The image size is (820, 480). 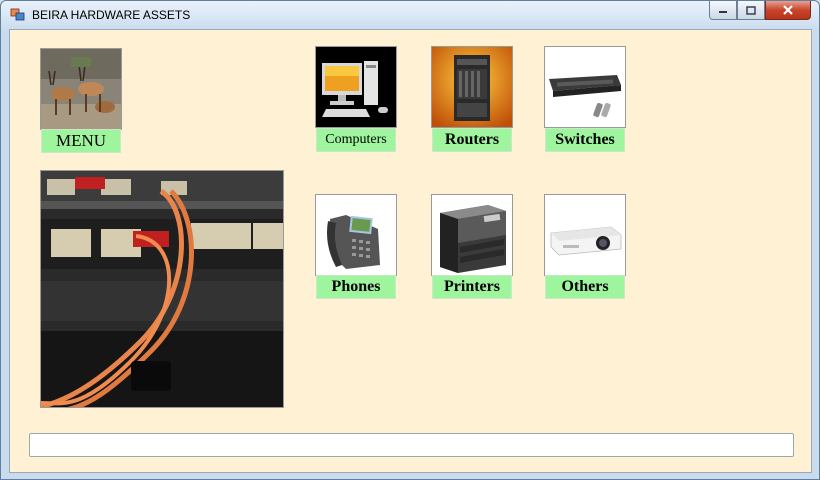 What do you see at coordinates (410, 15) in the screenshot?
I see `title-bar: BEIRA HARDWARE ASSETS` at bounding box center [410, 15].